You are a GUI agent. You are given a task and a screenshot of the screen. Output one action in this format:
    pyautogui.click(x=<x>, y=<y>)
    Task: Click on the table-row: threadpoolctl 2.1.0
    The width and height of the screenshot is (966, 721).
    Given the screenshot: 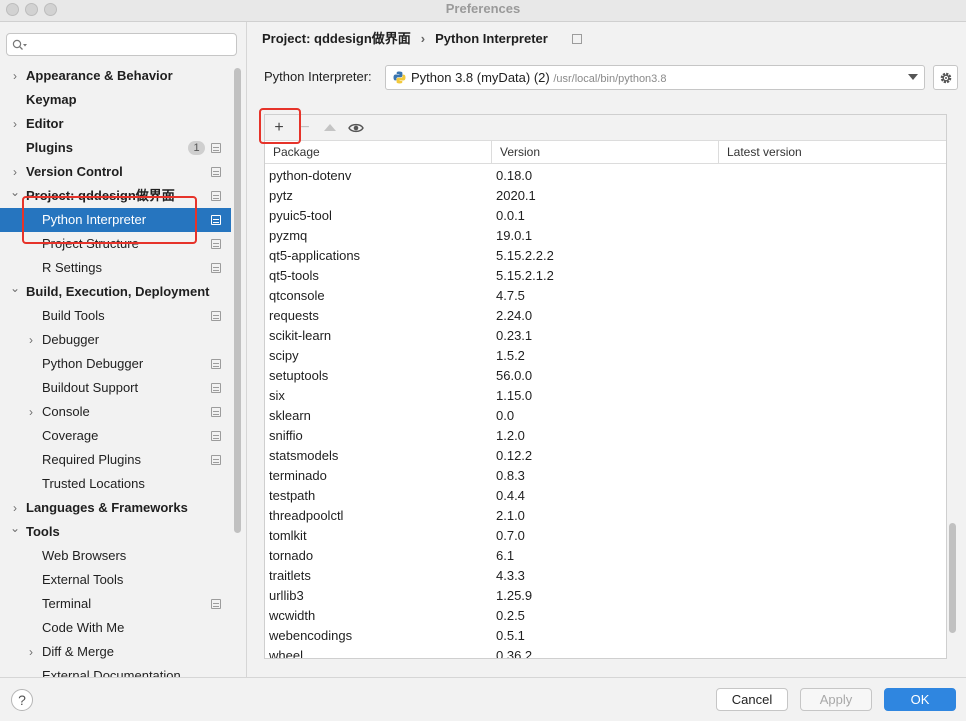 What is the action you would take?
    pyautogui.click(x=605, y=516)
    